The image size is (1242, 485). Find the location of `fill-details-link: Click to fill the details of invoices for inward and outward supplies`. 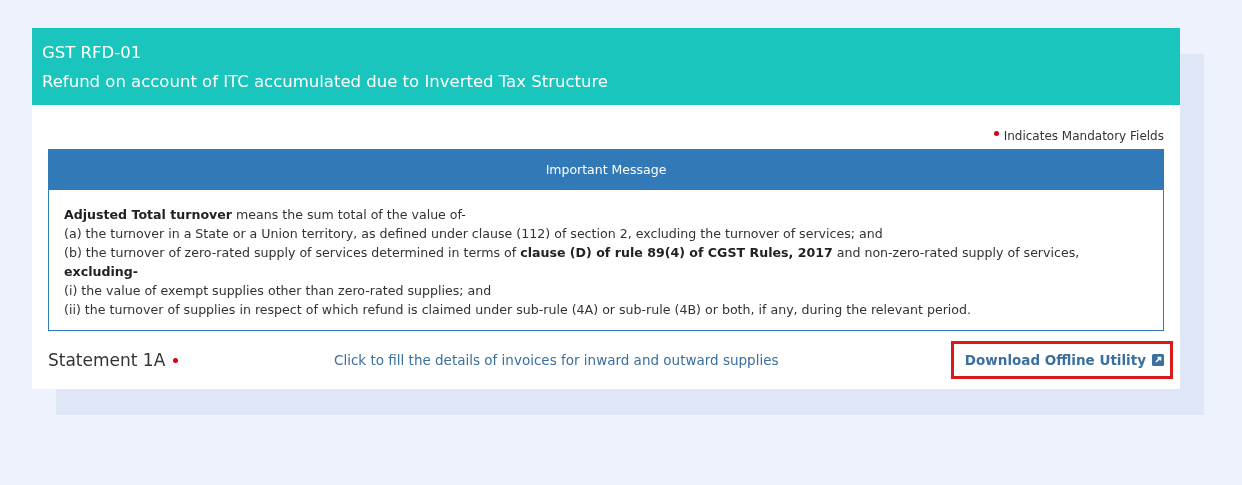

fill-details-link: Click to fill the details of invoices for inward and outward supplies is located at coordinates (642, 360).